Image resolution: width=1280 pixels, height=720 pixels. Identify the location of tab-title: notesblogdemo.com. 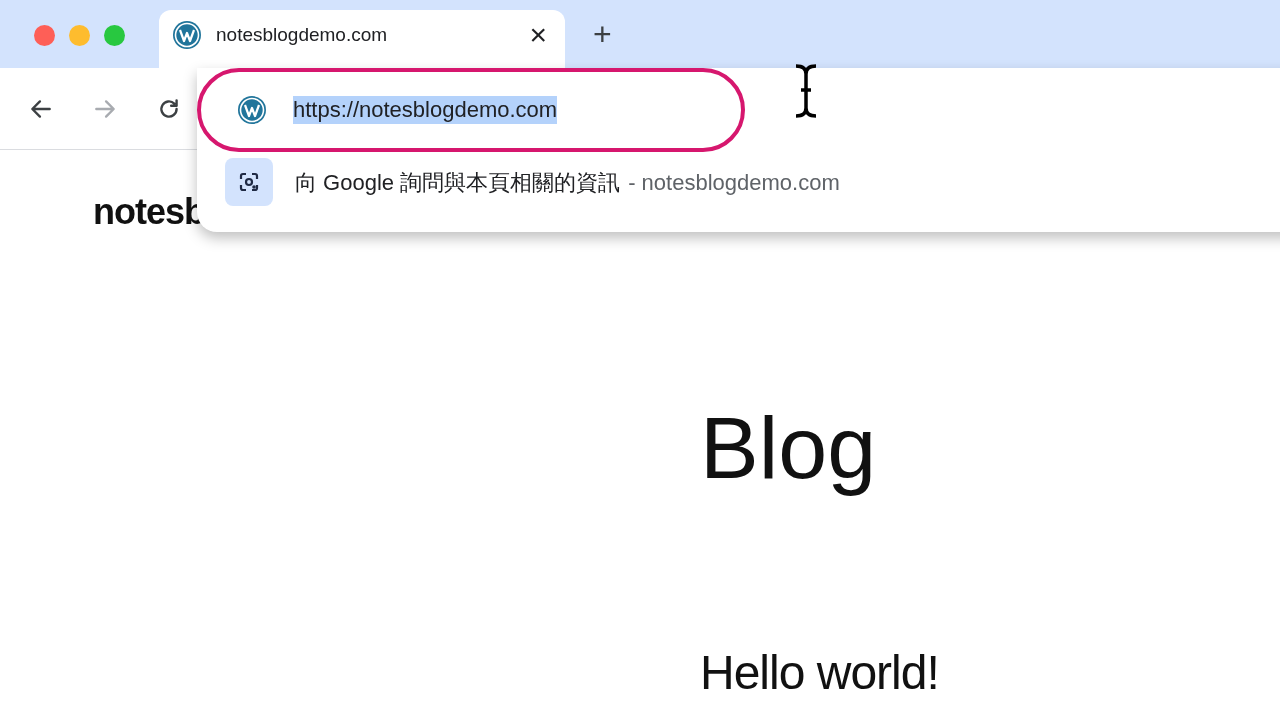
(302, 34).